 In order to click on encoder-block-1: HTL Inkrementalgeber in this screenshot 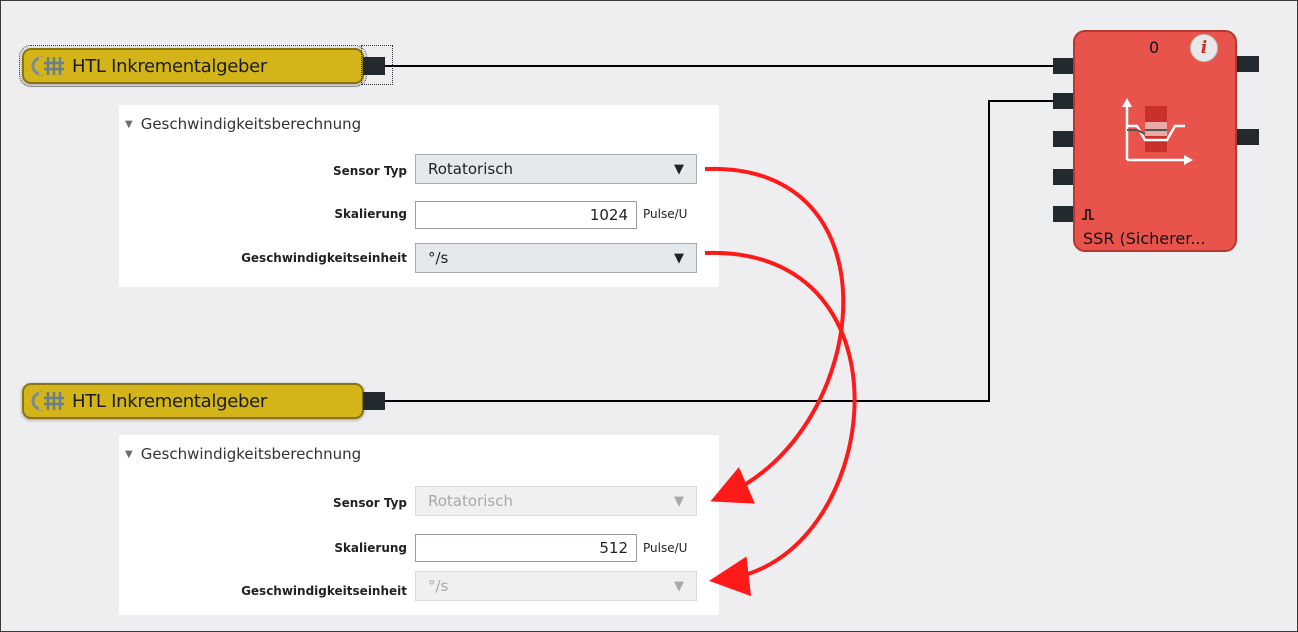, I will do `click(193, 66)`.